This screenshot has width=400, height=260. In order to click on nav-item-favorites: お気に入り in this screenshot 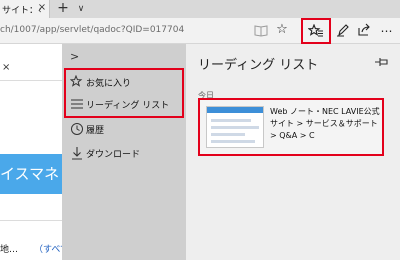, I will do `click(124, 82)`.